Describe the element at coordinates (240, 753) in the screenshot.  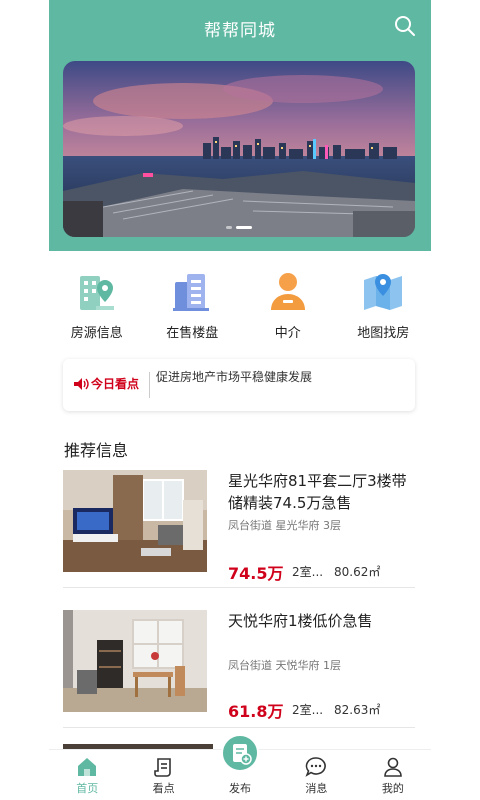
I see `publish-icon` at that location.